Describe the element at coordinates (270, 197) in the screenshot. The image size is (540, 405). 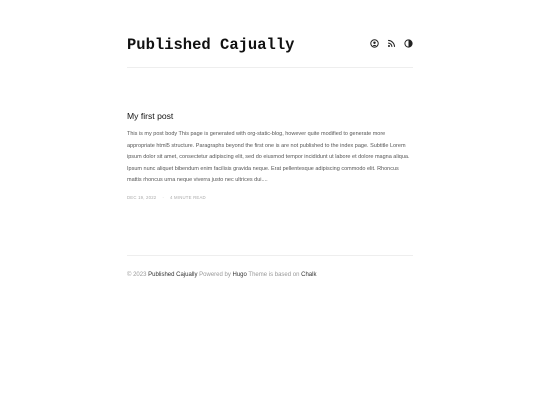
I see `post-meta: DEC 19, 2022 · 4 MINUTE READ` at that location.